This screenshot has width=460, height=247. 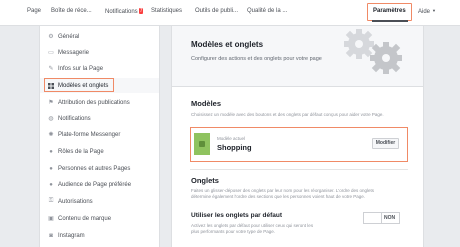 I want to click on default-tabs-toggle: NON, so click(x=381, y=218).